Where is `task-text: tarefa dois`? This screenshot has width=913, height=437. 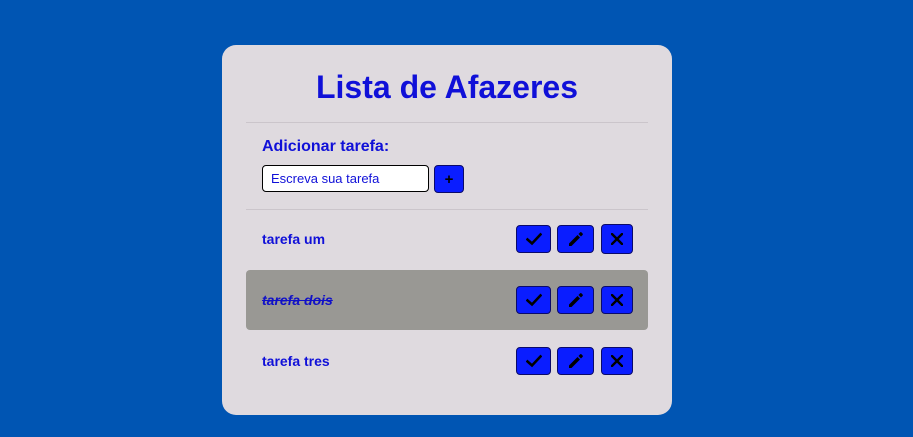
task-text: tarefa dois is located at coordinates (297, 300).